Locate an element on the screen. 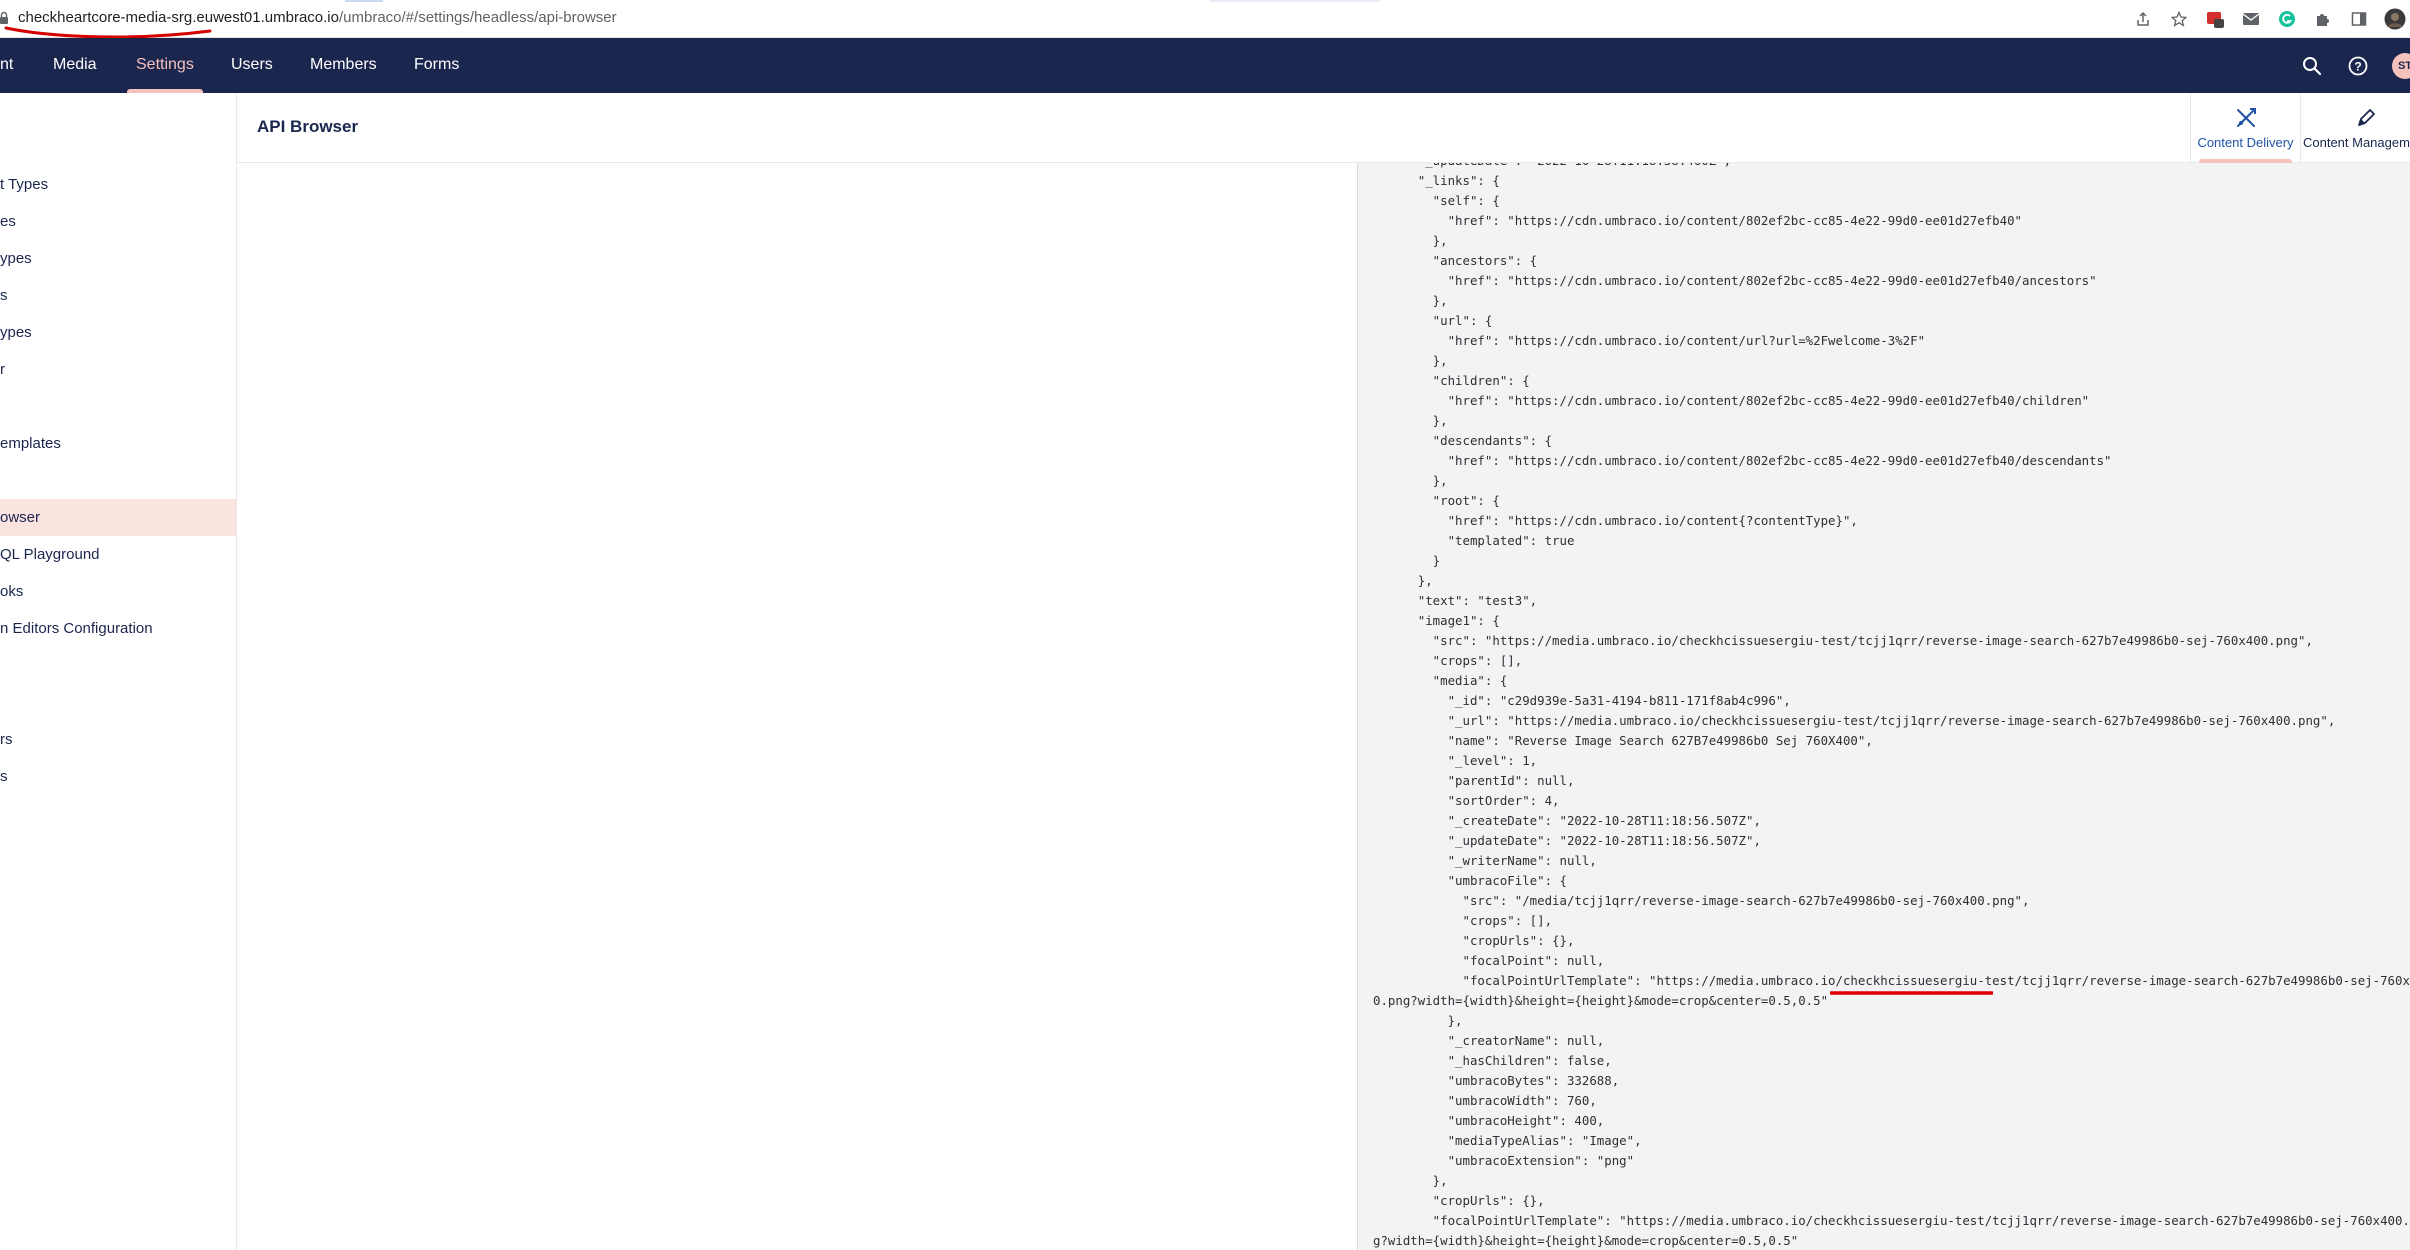 The image size is (2410, 1250). json-line: "ancestors": { is located at coordinates (1455, 260).